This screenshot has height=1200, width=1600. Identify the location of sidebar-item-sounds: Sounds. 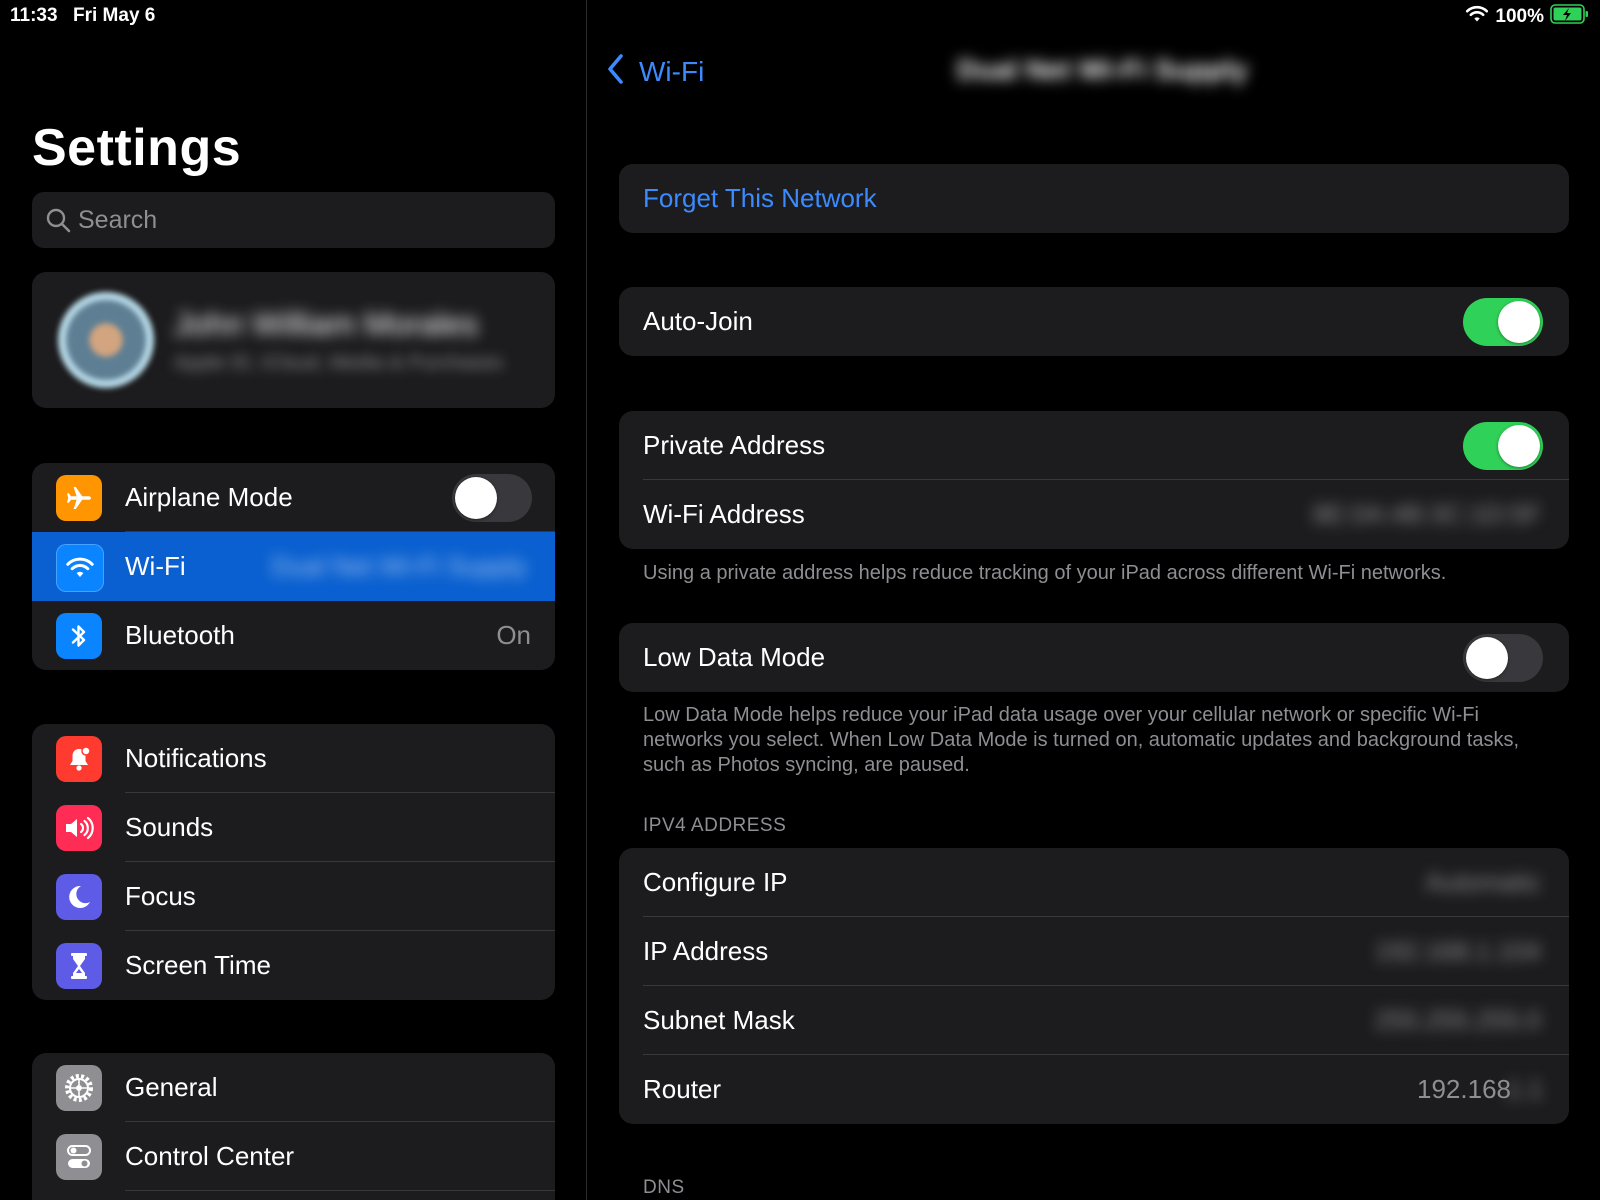
(293, 827).